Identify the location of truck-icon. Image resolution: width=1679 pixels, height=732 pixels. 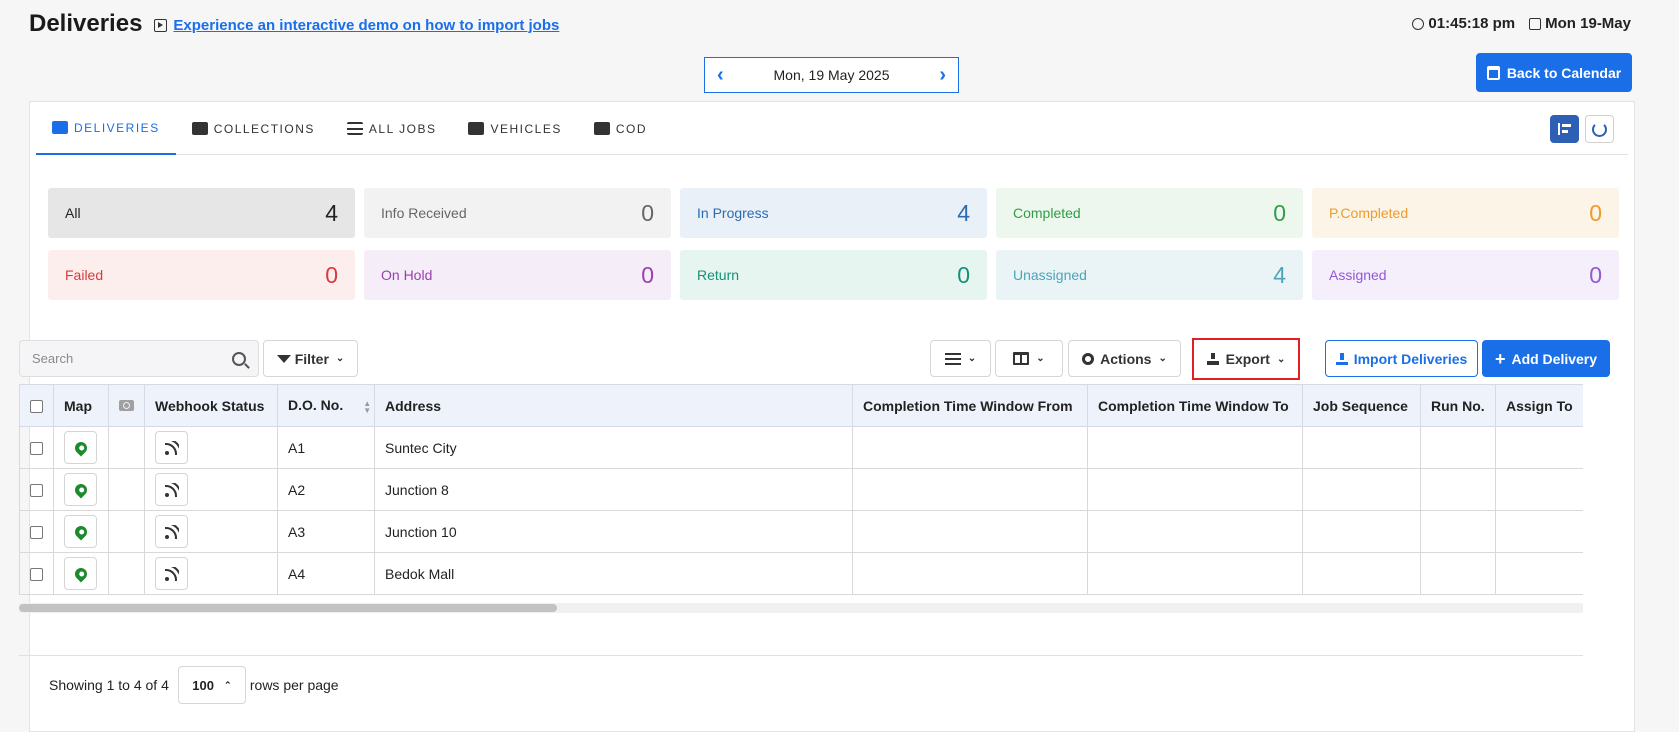
(60, 127).